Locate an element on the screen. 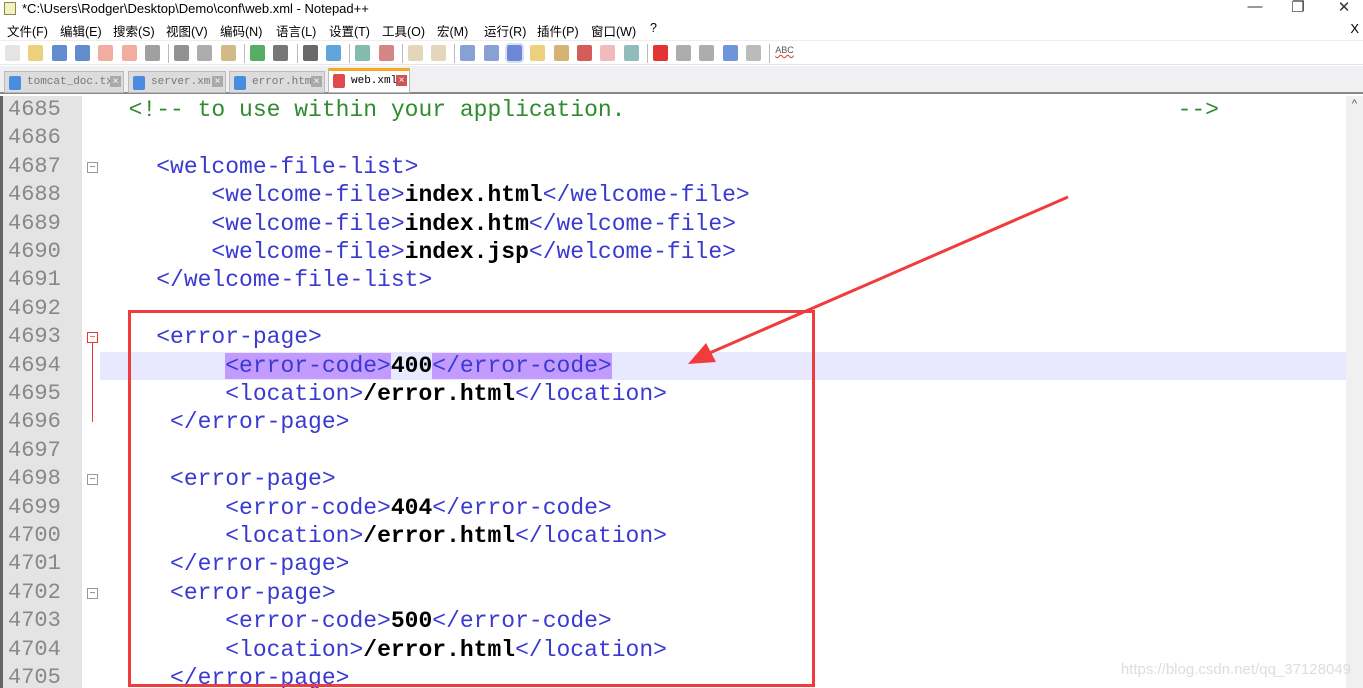 The height and width of the screenshot is (688, 1363). vertical-scrollbar: ^ is located at coordinates (1354, 392).